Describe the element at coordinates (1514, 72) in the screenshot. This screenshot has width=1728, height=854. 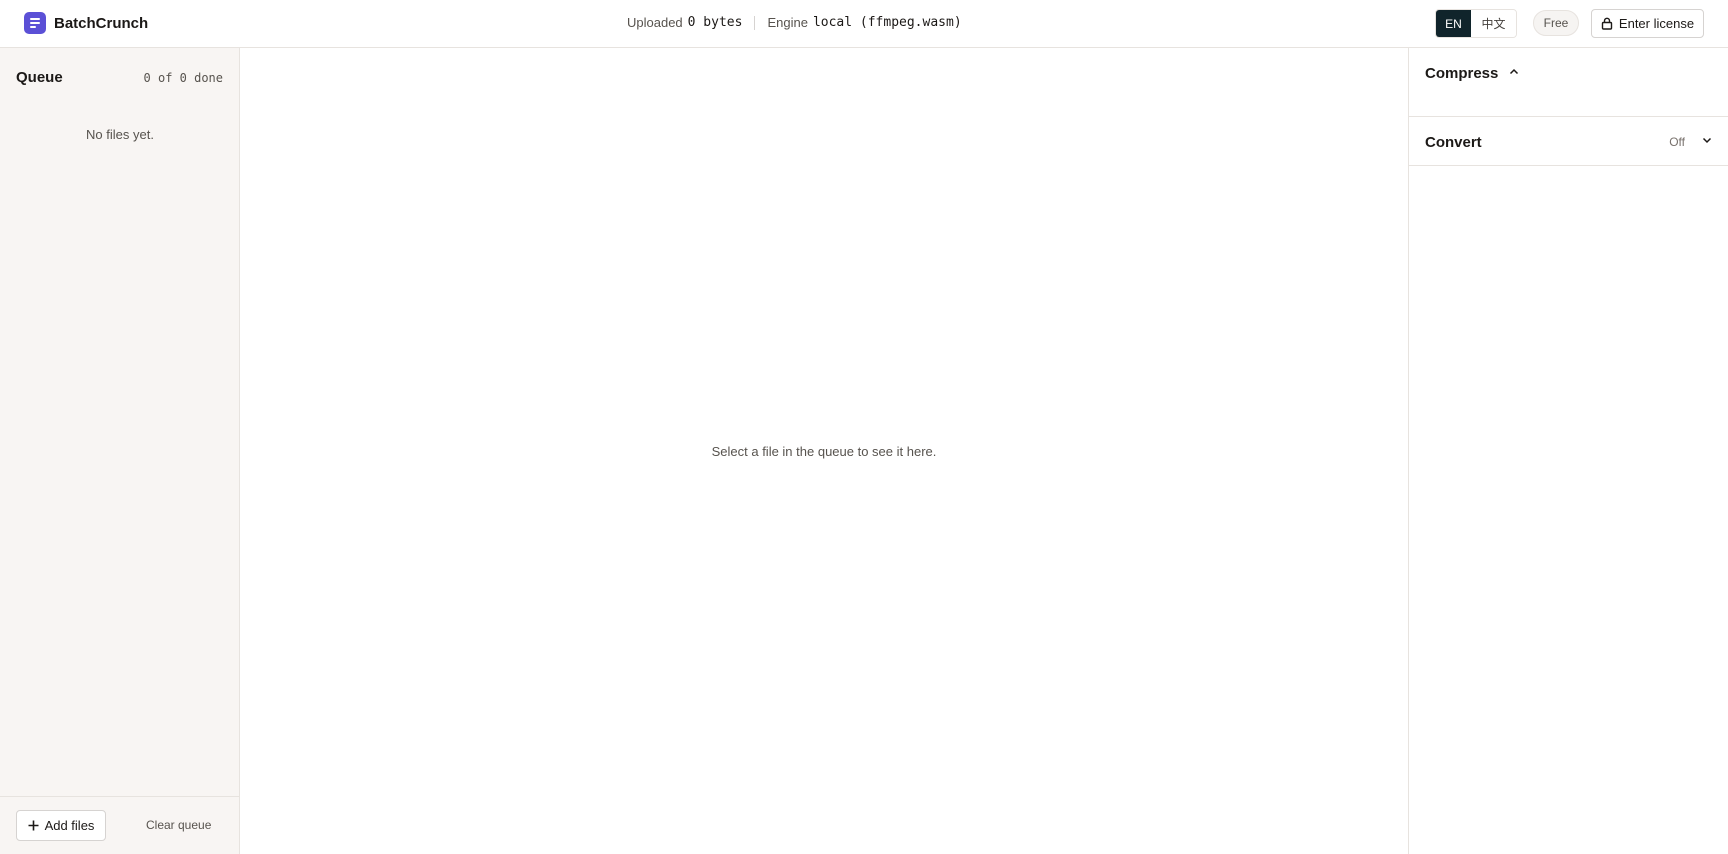
I see `chevron-up-icon` at that location.